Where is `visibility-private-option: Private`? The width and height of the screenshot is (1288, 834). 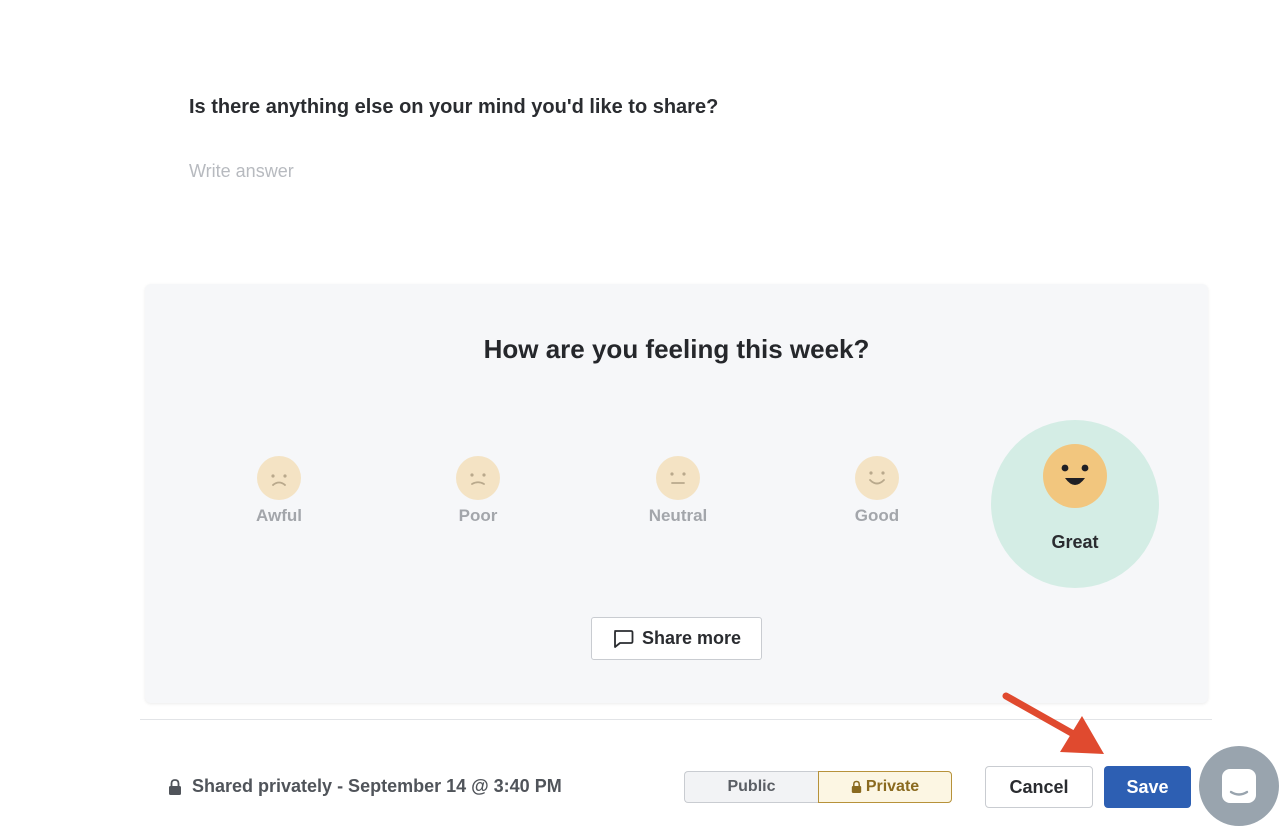 visibility-private-option: Private is located at coordinates (885, 787).